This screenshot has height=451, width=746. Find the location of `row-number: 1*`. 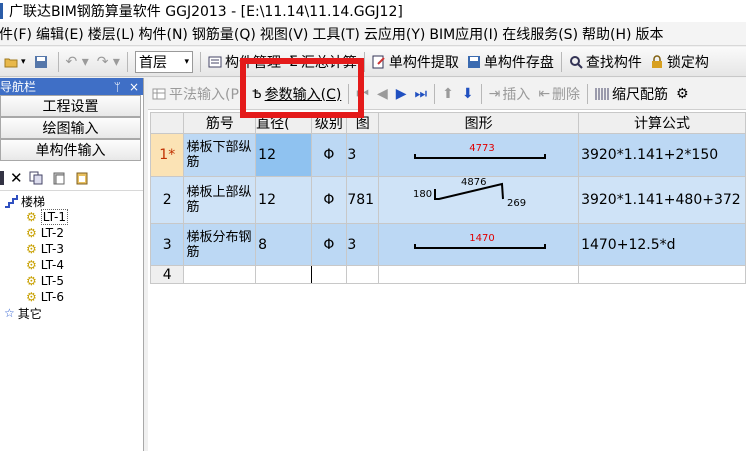

row-number: 1* is located at coordinates (167, 155).